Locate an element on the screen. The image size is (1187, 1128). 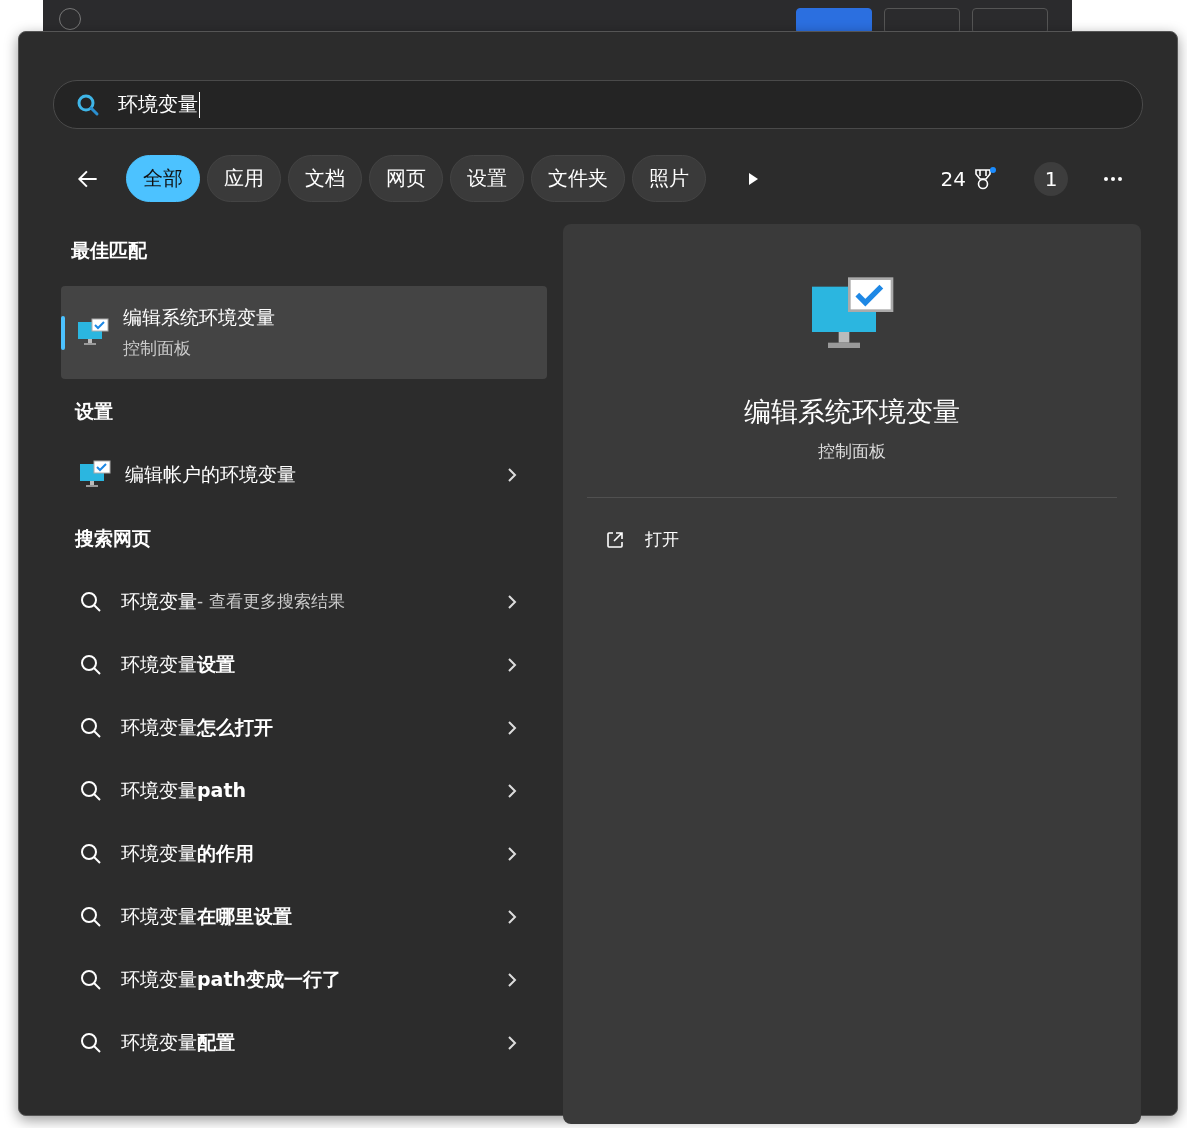
web-search-result: 环境变量path is located at coordinates (304, 790).